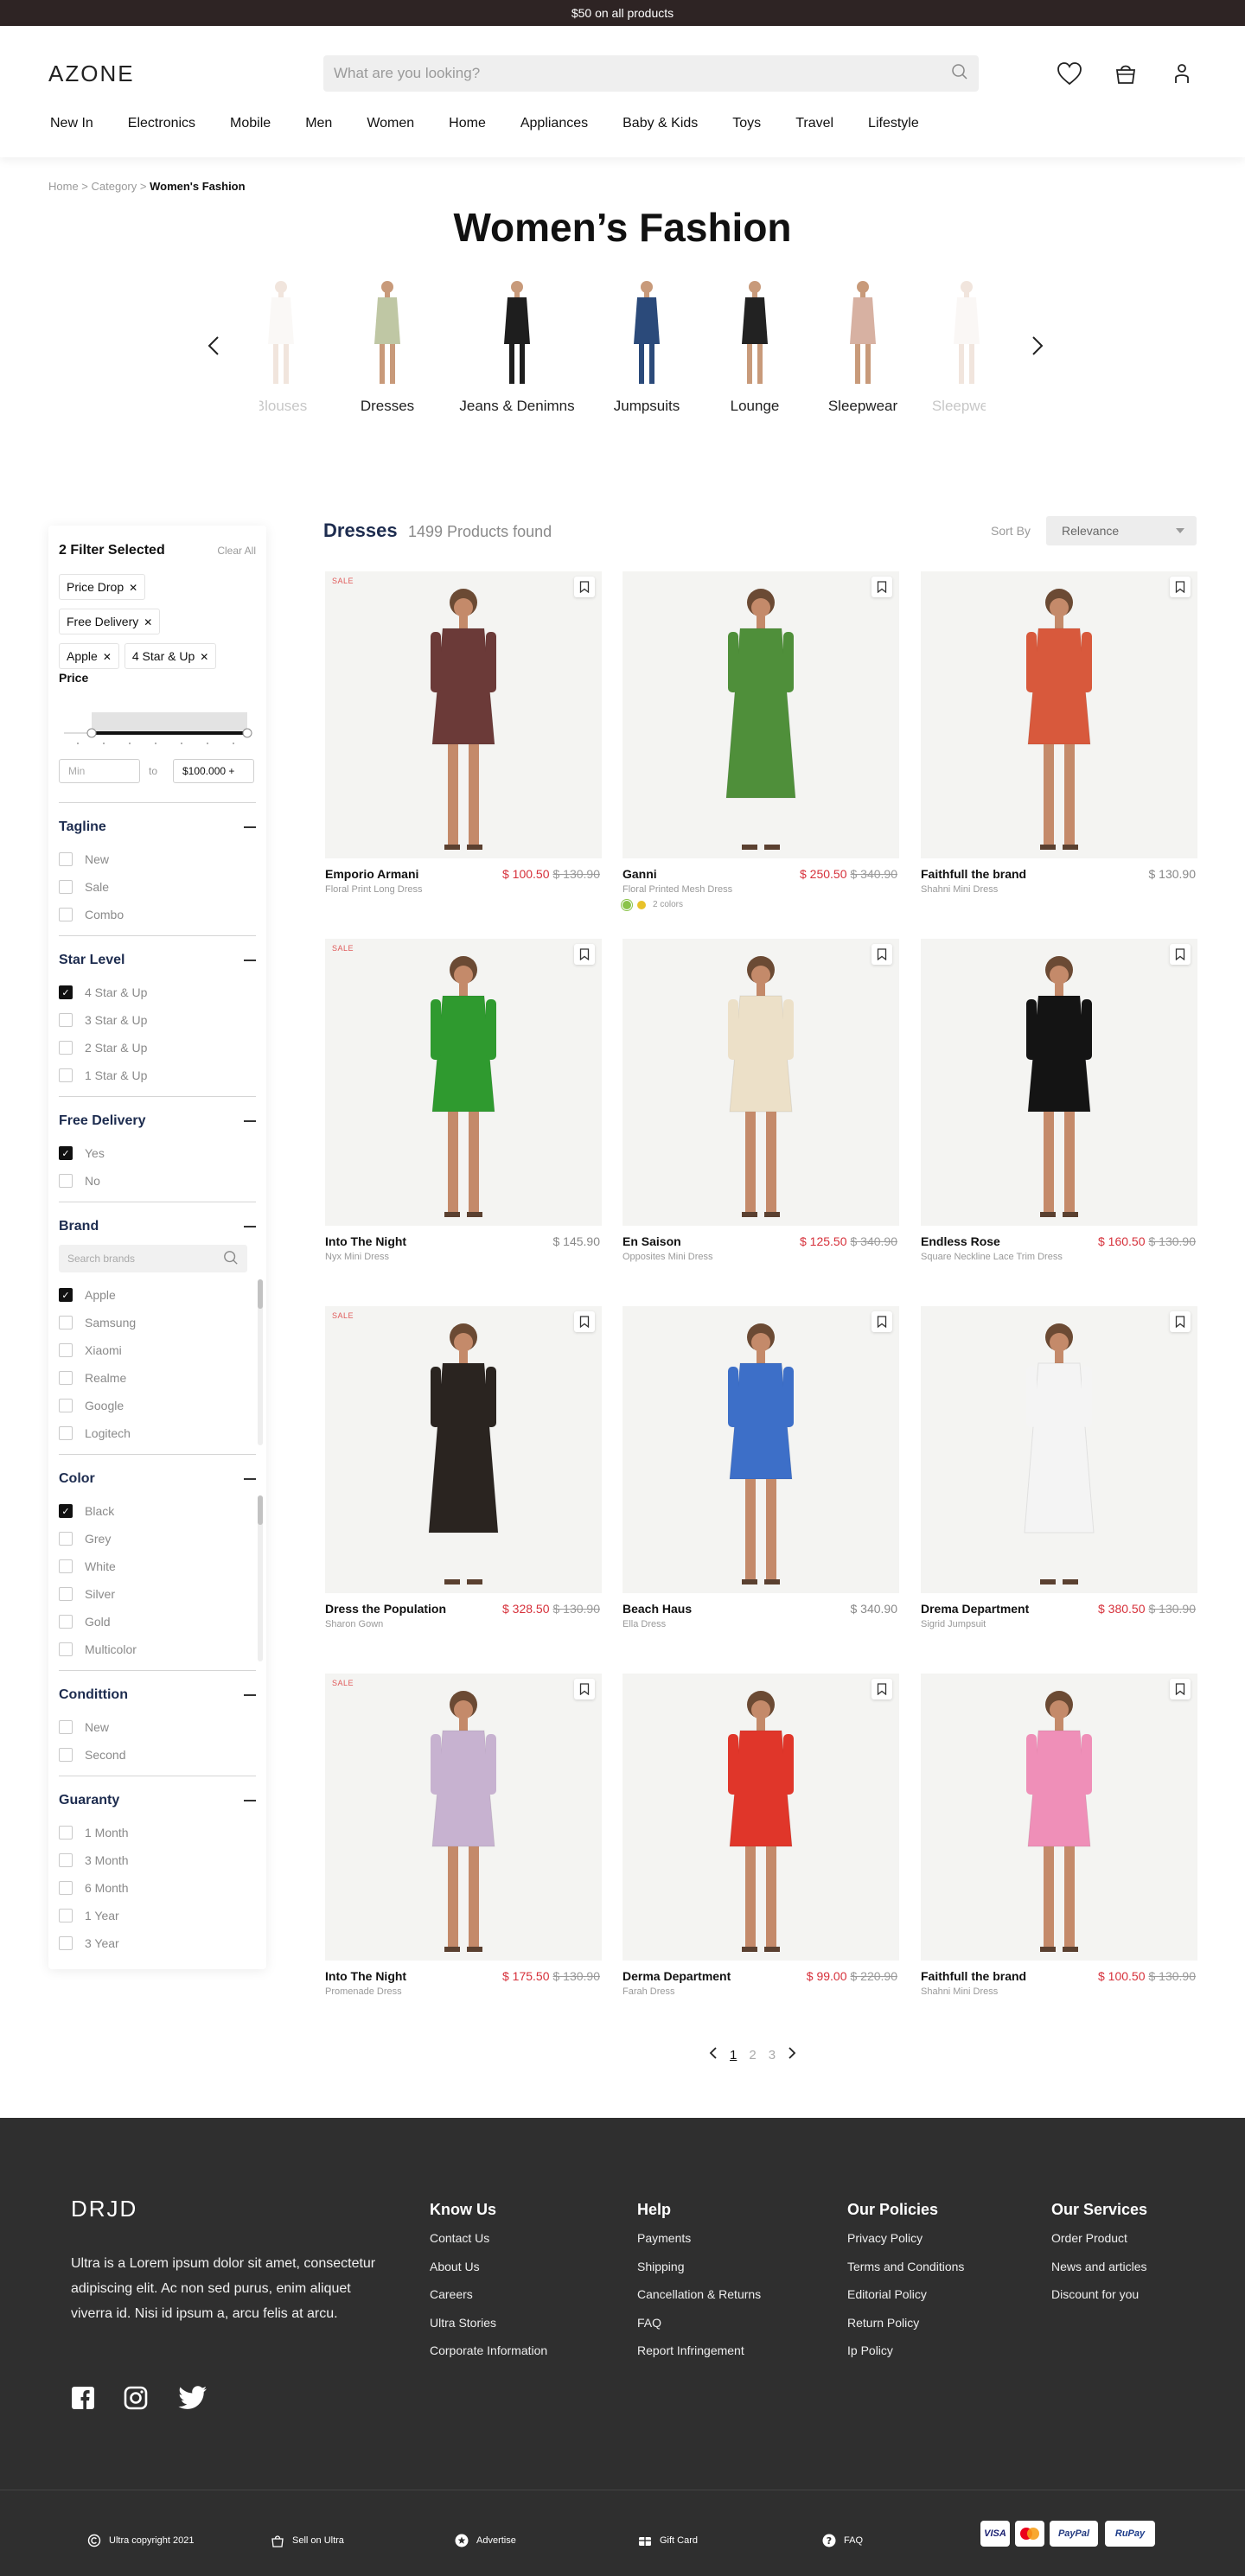 The image size is (1245, 2576). Describe the element at coordinates (733, 2055) in the screenshot. I see `page-link: 1` at that location.